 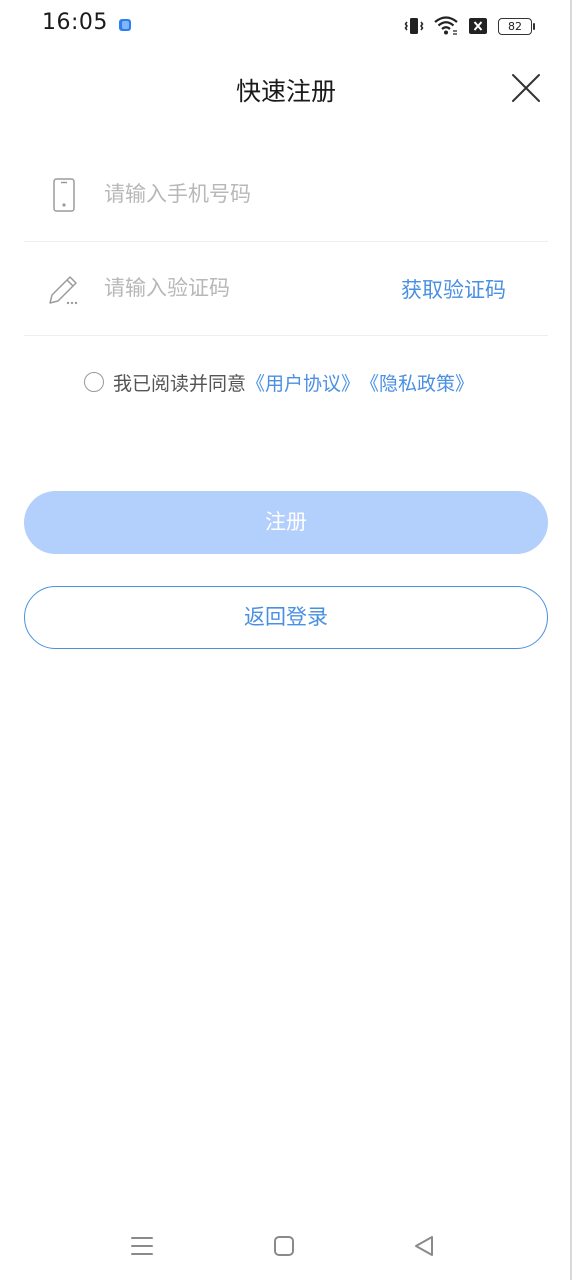 I want to click on phone-icon, so click(x=64, y=195).